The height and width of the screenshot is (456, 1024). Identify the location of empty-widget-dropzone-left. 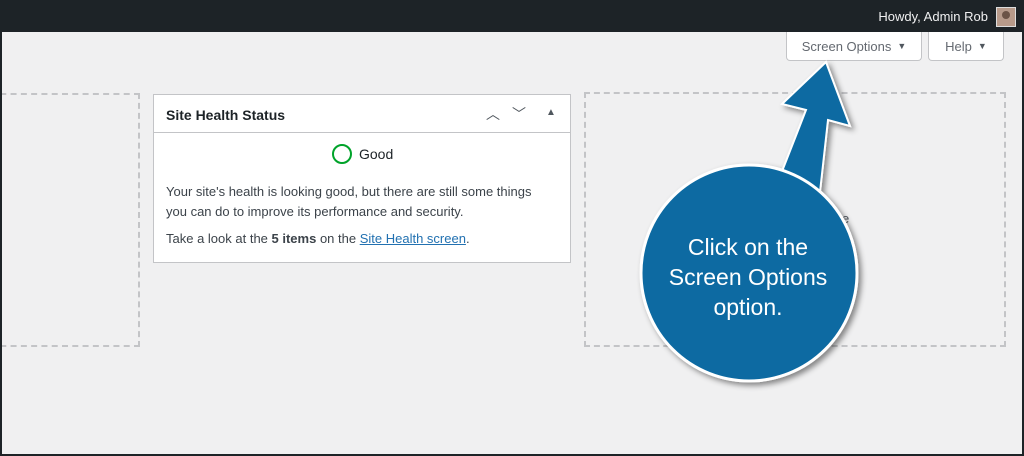
(70, 220).